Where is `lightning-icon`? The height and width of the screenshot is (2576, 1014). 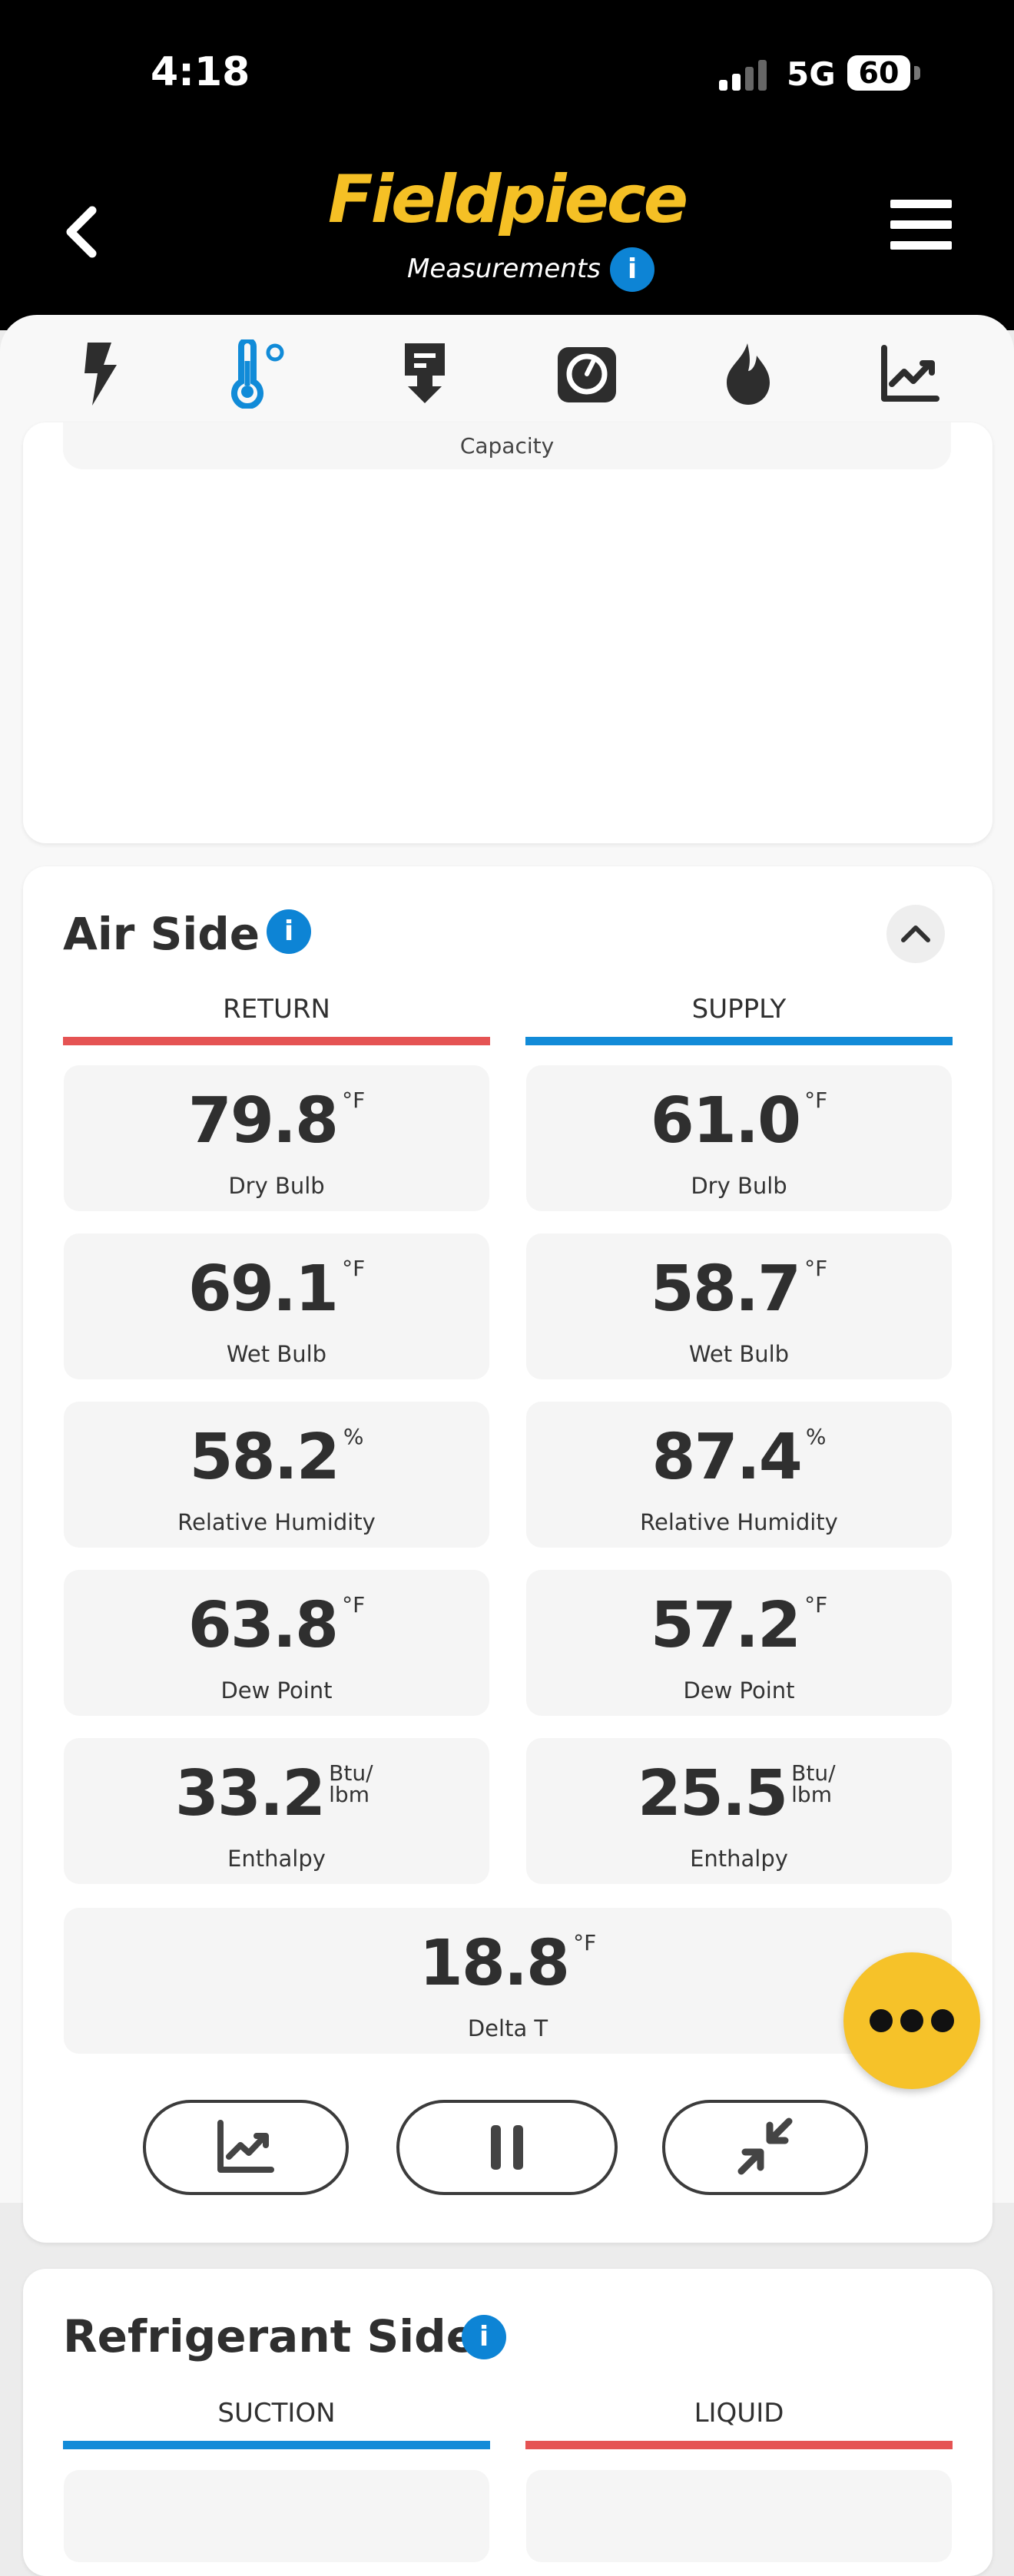 lightning-icon is located at coordinates (100, 374).